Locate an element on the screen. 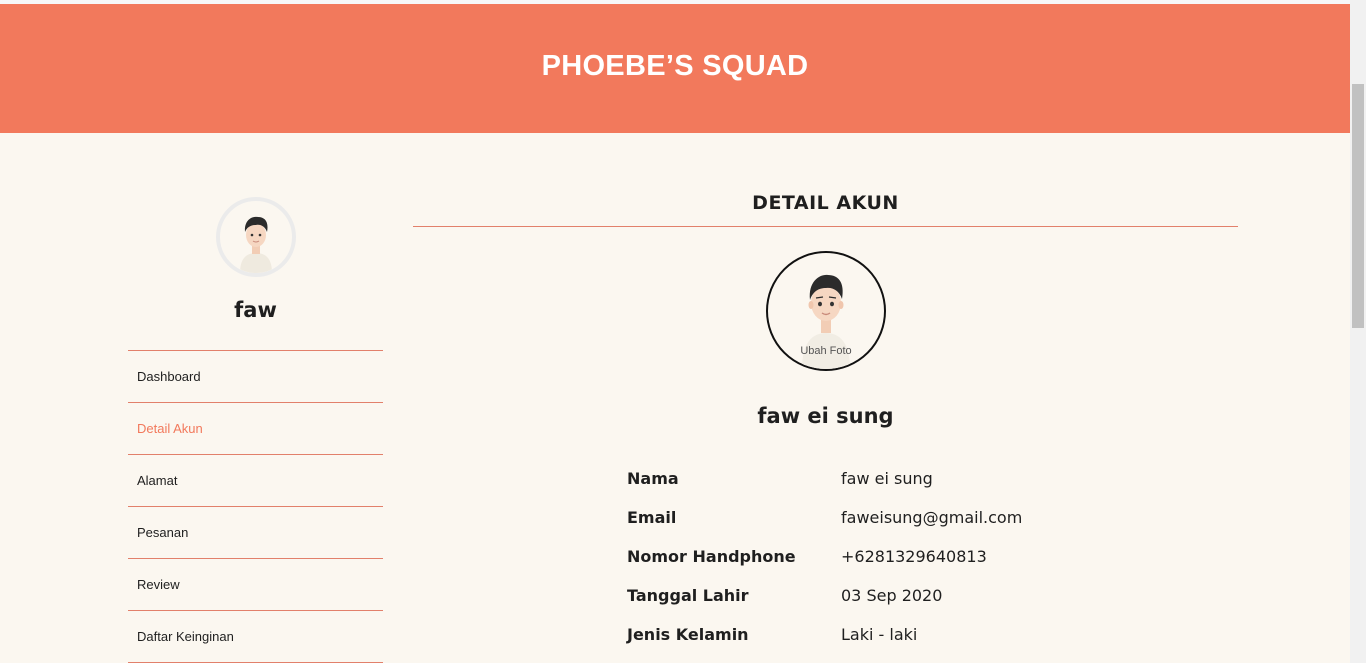  section-title: DETAIL AKUN is located at coordinates (825, 203).